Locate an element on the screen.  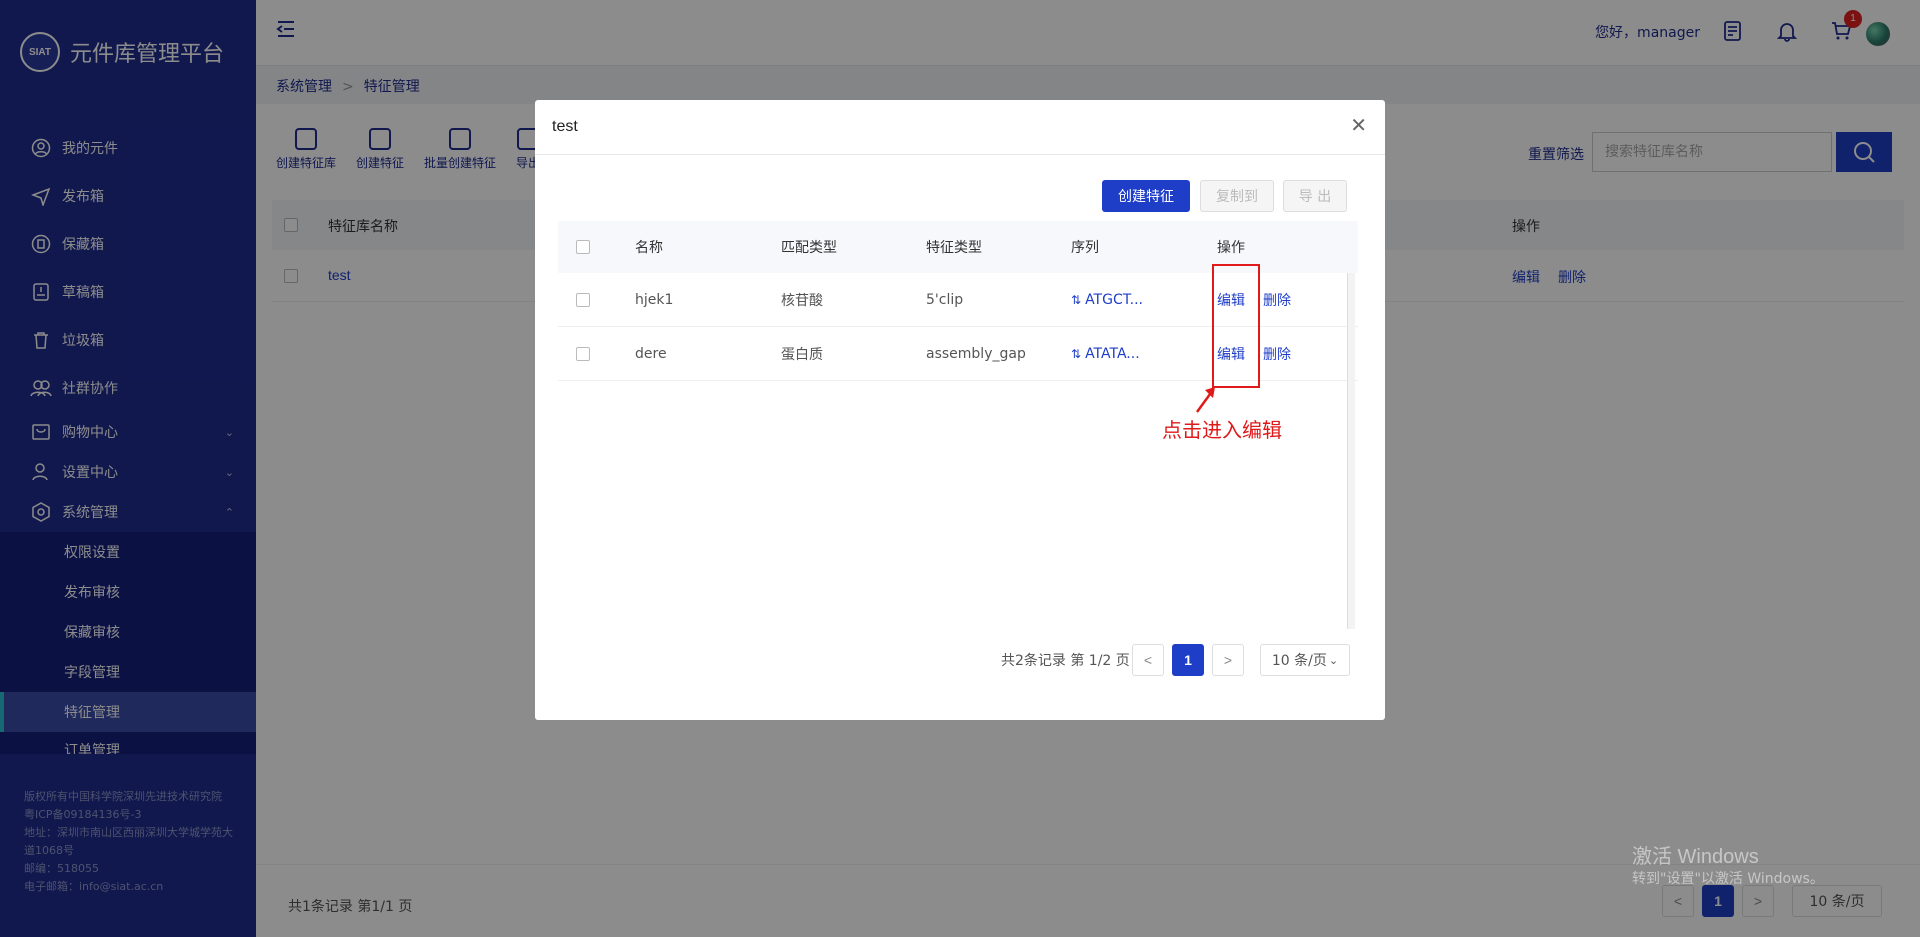
pagination-info: 共2条记录 第 1/2 页 is located at coordinates (1065, 661).